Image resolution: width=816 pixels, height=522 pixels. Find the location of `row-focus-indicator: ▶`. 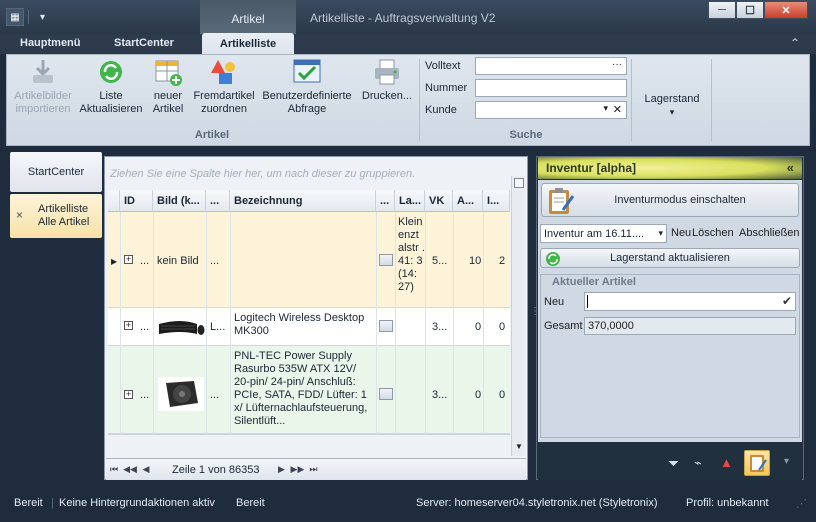

row-focus-indicator: ▶ is located at coordinates (114, 261).